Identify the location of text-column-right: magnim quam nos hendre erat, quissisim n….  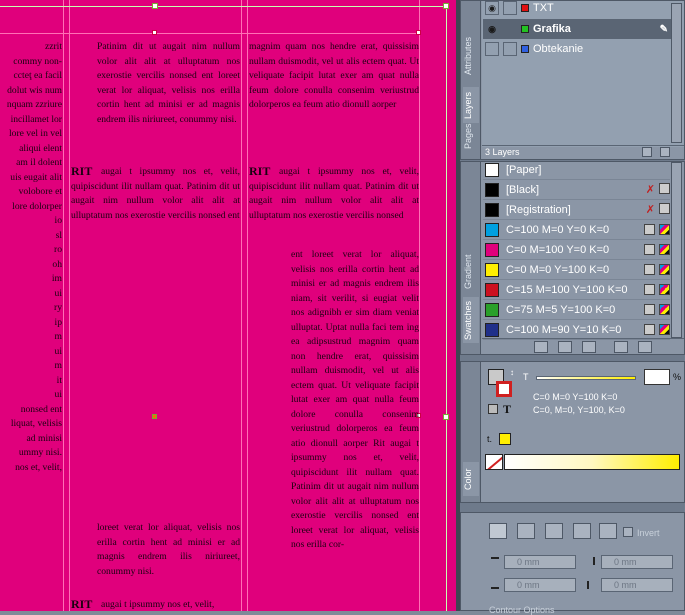
(334, 76).